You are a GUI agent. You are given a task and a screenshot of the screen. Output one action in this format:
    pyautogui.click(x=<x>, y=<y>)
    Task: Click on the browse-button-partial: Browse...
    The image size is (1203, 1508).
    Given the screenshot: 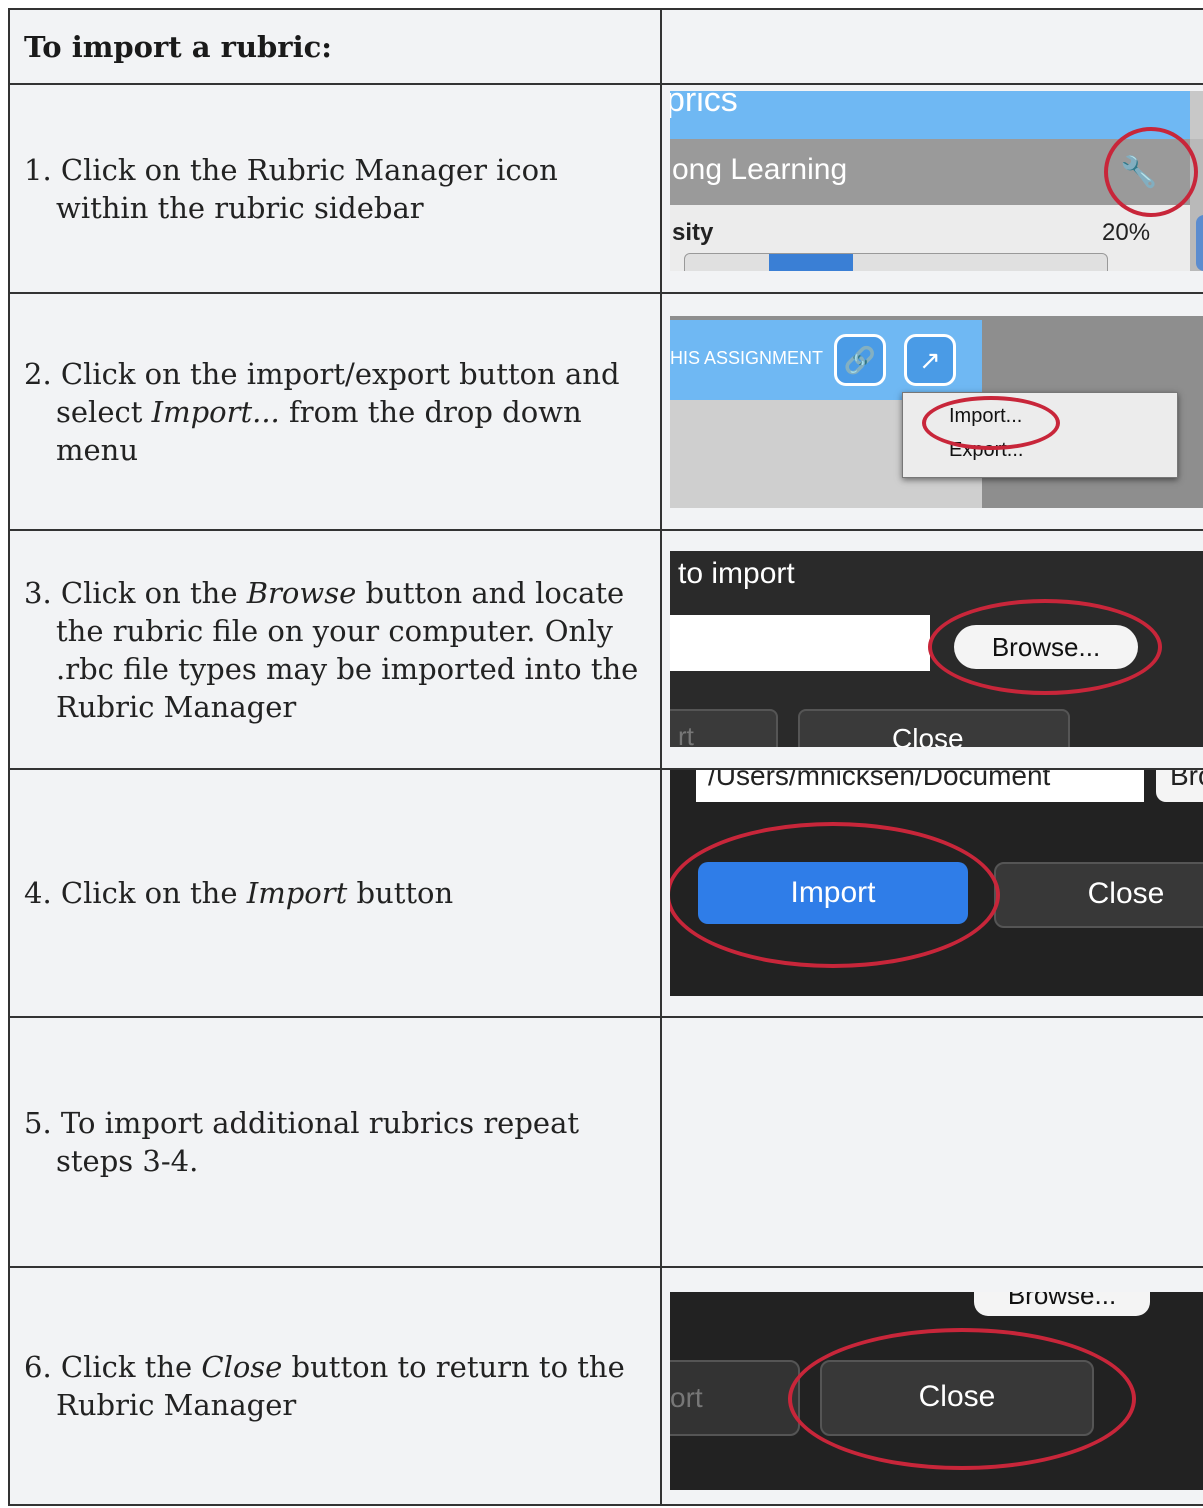 What is the action you would take?
    pyautogui.click(x=1062, y=1304)
    